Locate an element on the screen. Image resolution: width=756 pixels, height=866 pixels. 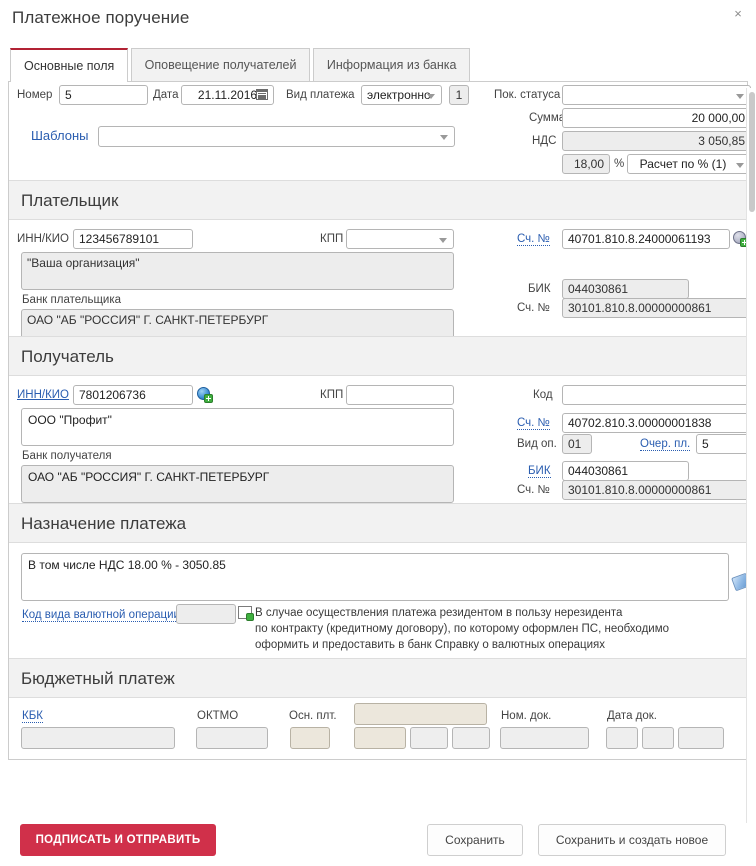
purpose-heading: Назначение платежа is located at coordinates (378, 523).